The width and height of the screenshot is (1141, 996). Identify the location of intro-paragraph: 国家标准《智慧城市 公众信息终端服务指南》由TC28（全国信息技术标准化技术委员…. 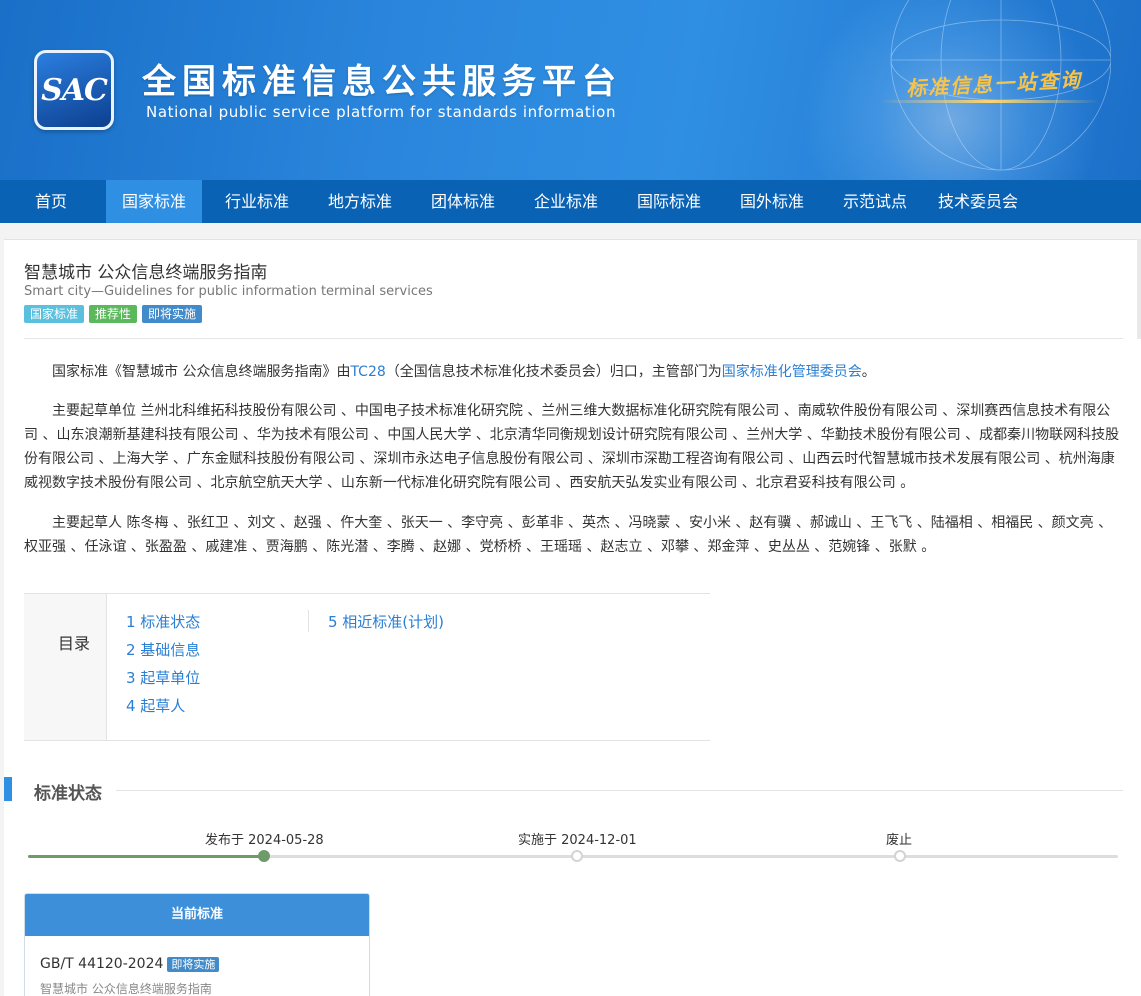
(574, 372).